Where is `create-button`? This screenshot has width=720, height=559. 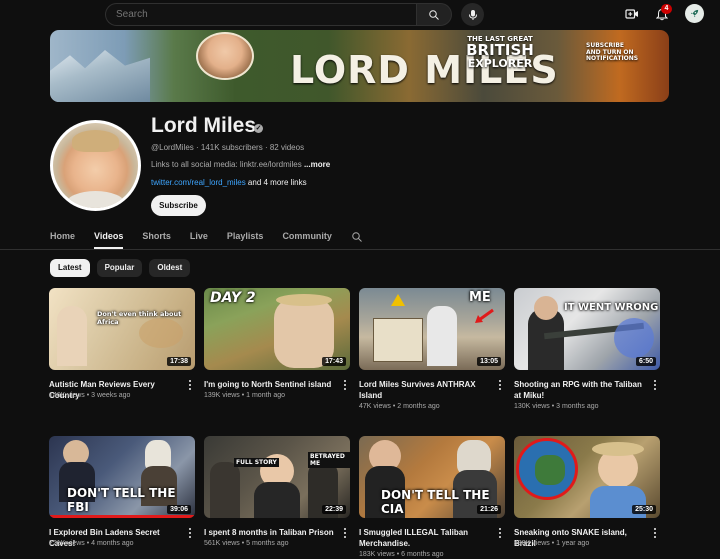
create-button is located at coordinates (632, 14).